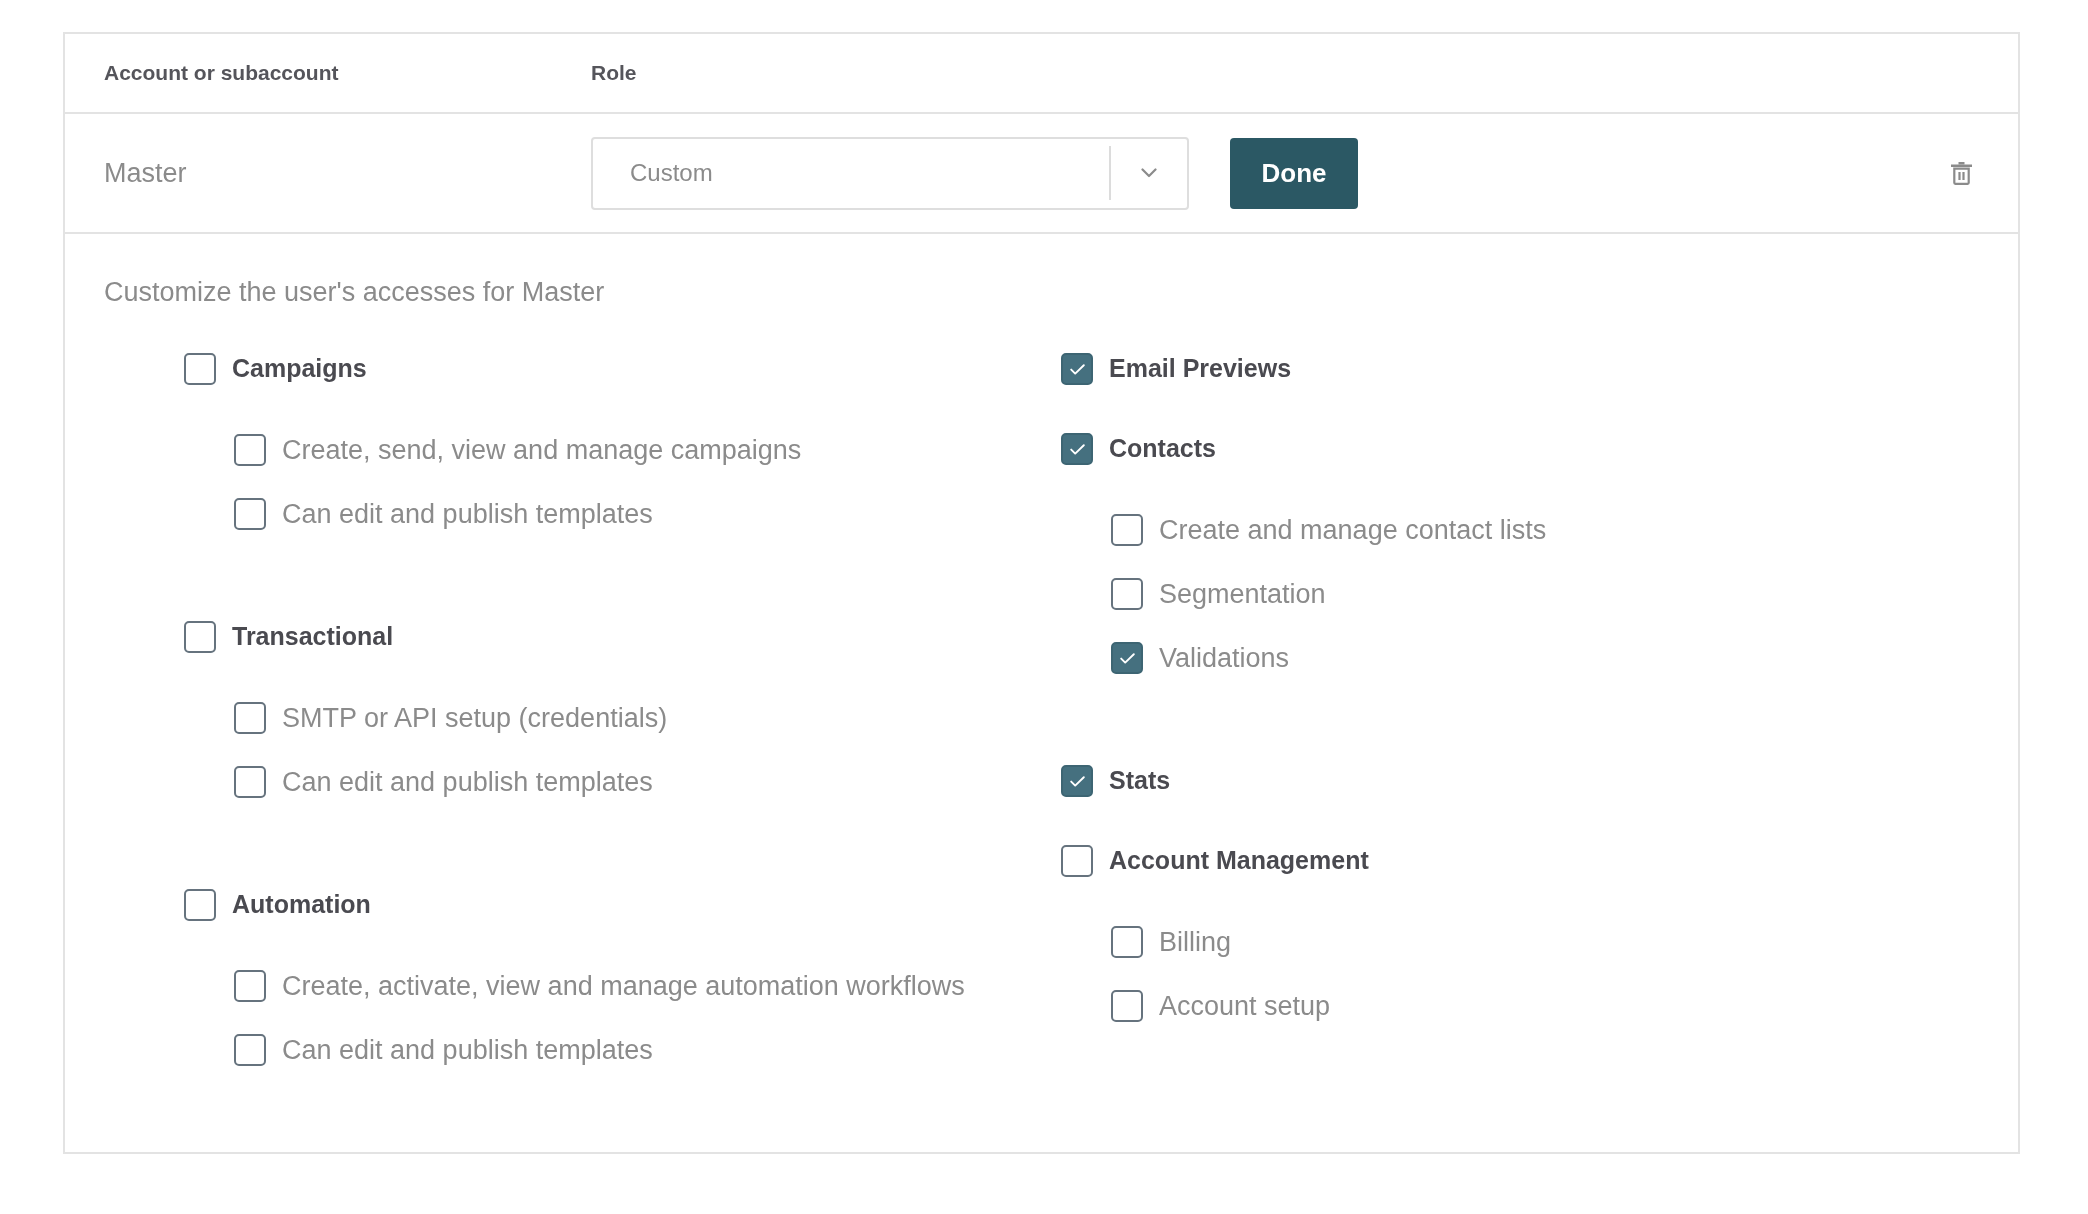  What do you see at coordinates (301, 905) in the screenshot?
I see `checkbox-label: Automation` at bounding box center [301, 905].